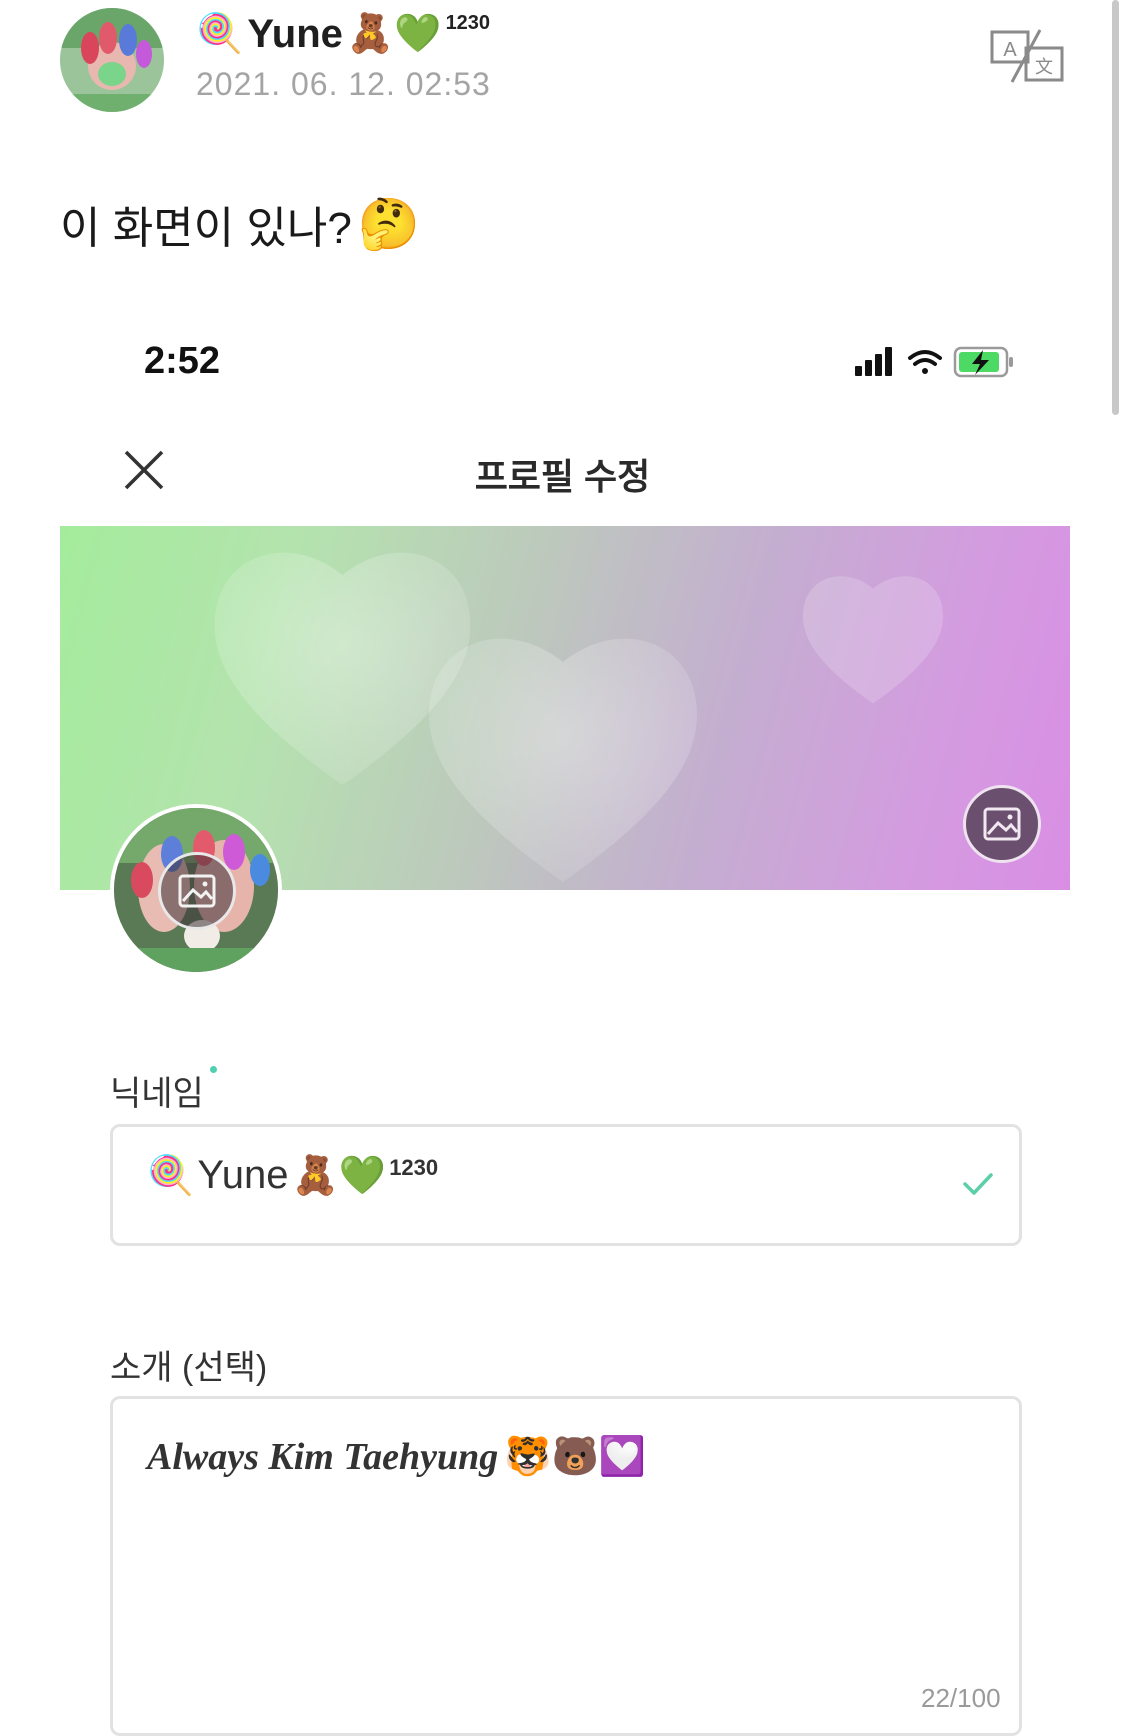 This screenshot has width=1125, height=1736. Describe the element at coordinates (562, 476) in the screenshot. I see `page-title: 프로필 수정` at that location.